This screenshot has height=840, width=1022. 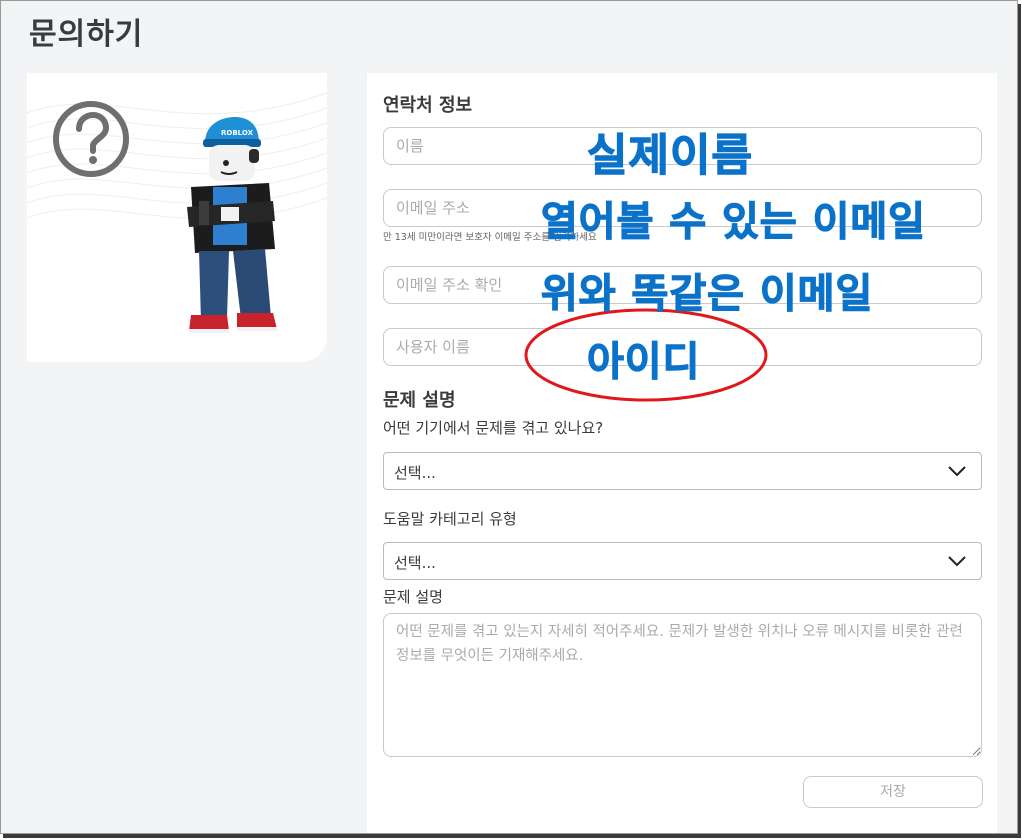 I want to click on email-input, so click(x=682, y=208).